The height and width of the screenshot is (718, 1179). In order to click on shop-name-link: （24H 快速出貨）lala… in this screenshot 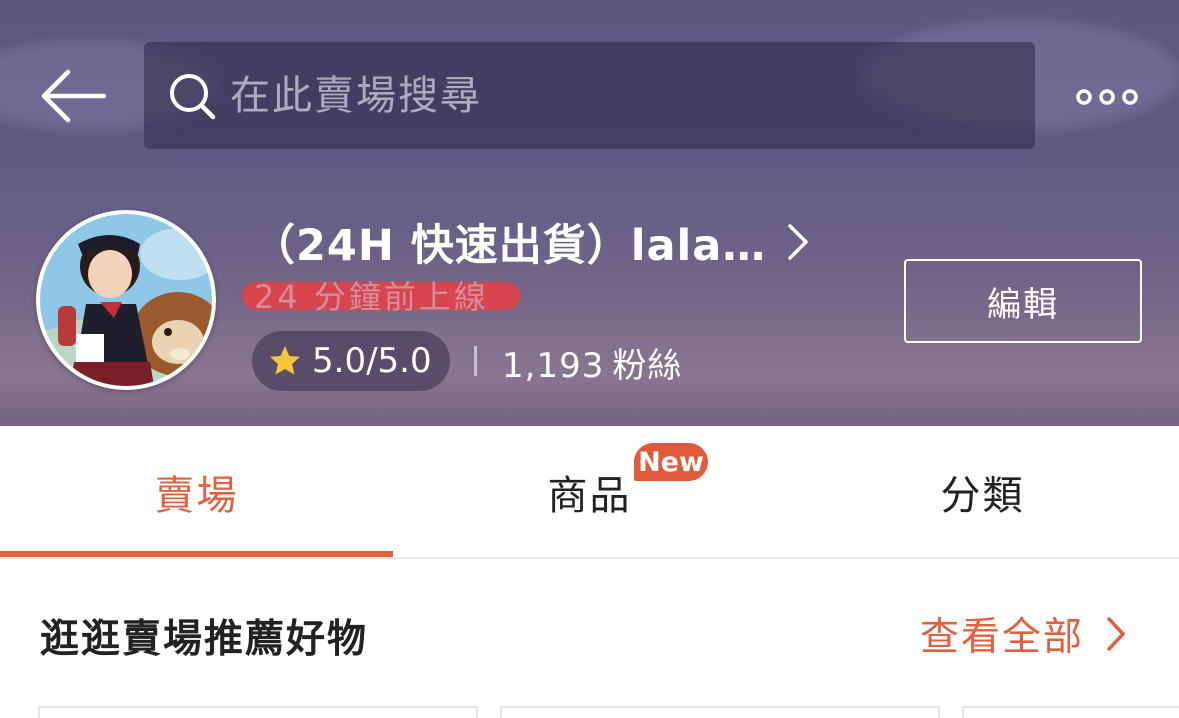, I will do `click(531, 242)`.